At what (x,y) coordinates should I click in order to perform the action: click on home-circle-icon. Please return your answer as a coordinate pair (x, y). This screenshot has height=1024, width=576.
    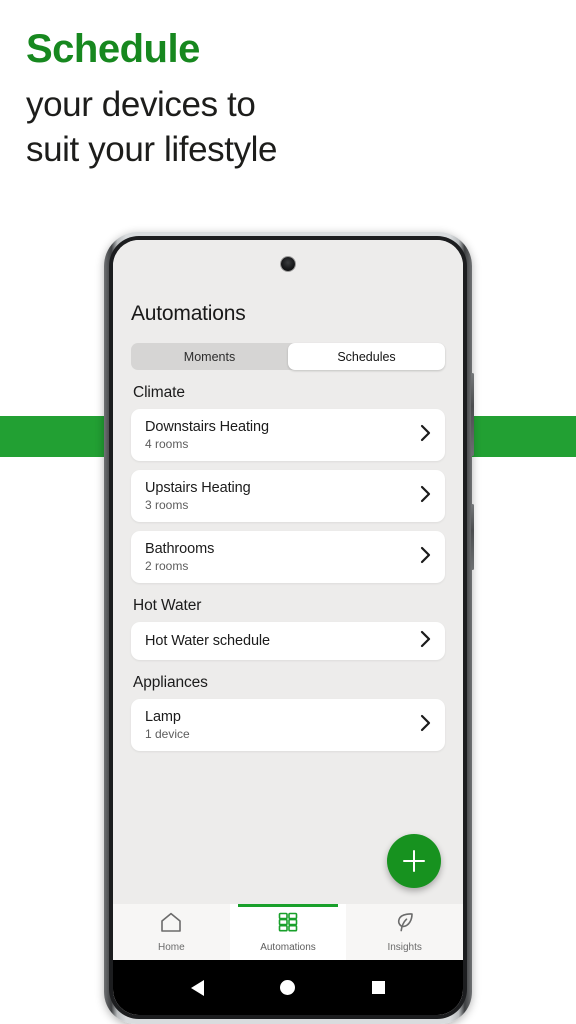
    Looking at the image, I should click on (288, 987).